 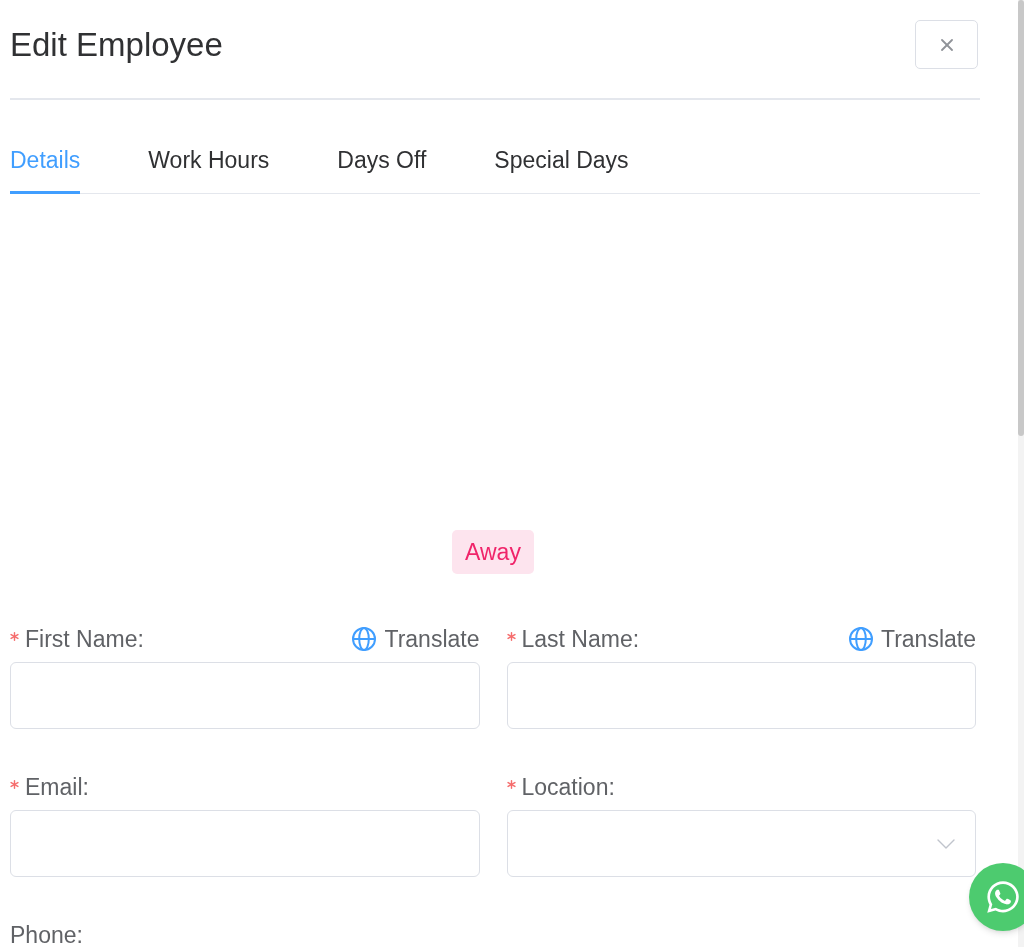 I want to click on status-badge: Away, so click(x=493, y=552).